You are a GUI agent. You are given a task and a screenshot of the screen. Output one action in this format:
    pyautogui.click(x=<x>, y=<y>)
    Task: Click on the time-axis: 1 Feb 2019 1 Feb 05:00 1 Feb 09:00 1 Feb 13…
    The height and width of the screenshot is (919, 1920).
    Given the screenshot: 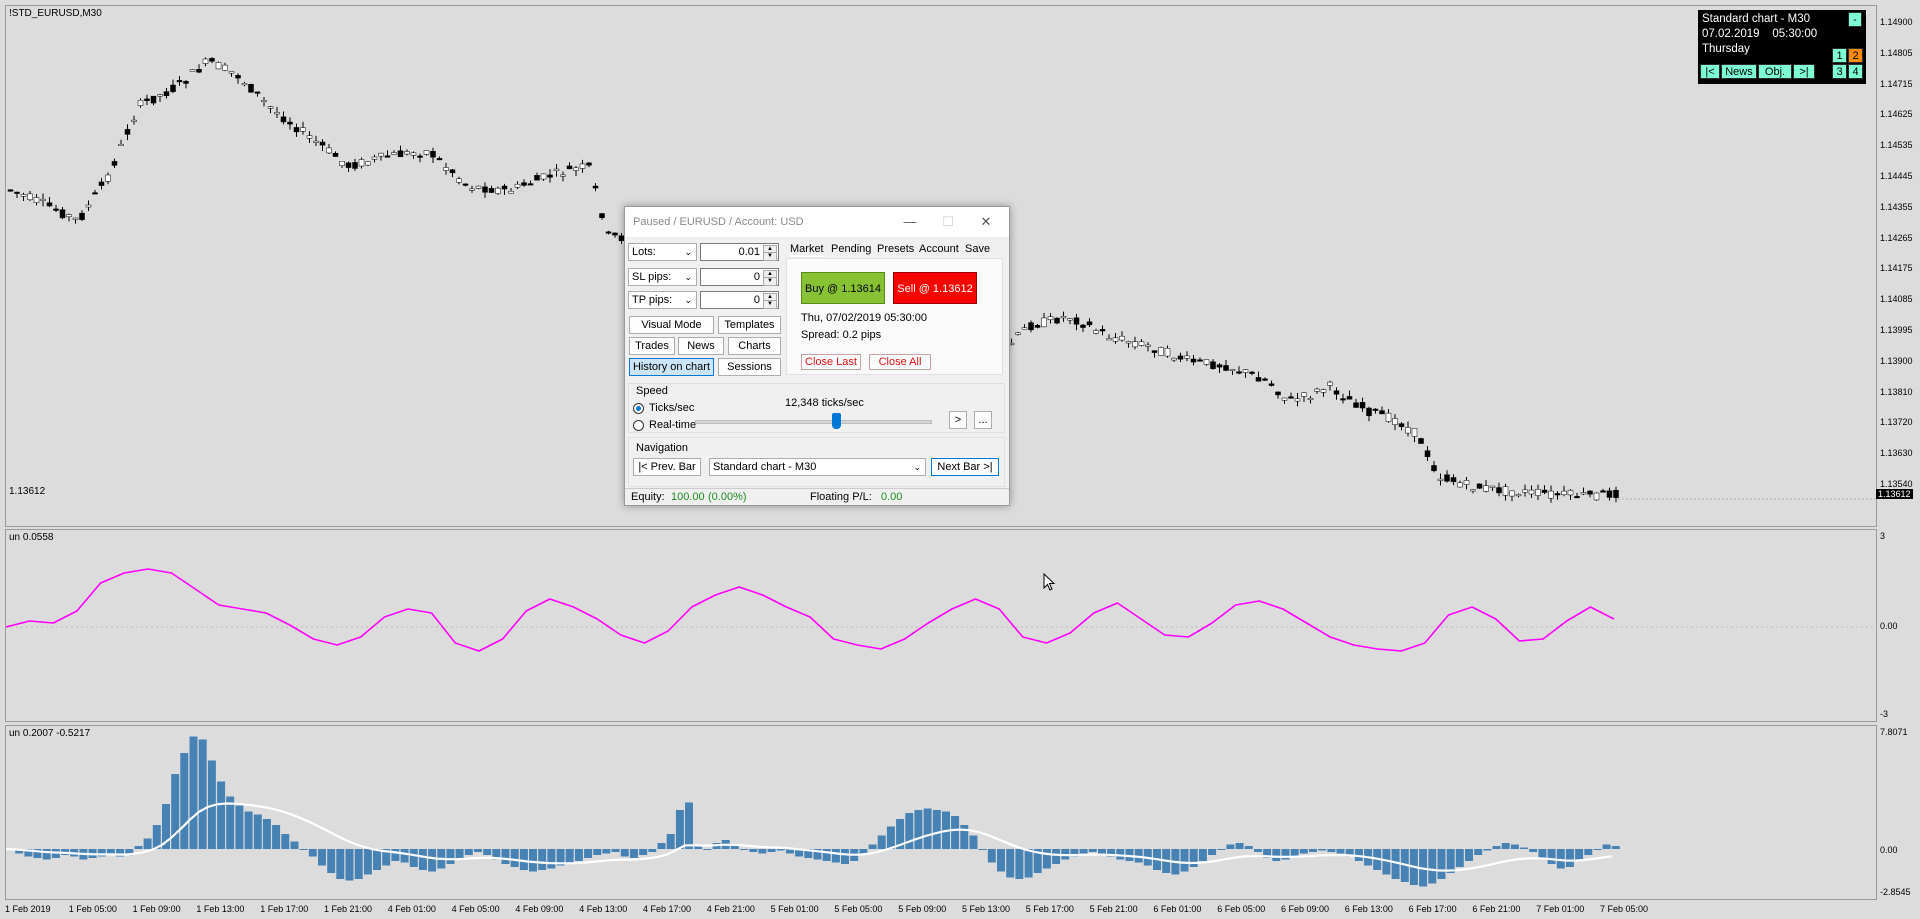 What is the action you would take?
    pyautogui.click(x=940, y=909)
    